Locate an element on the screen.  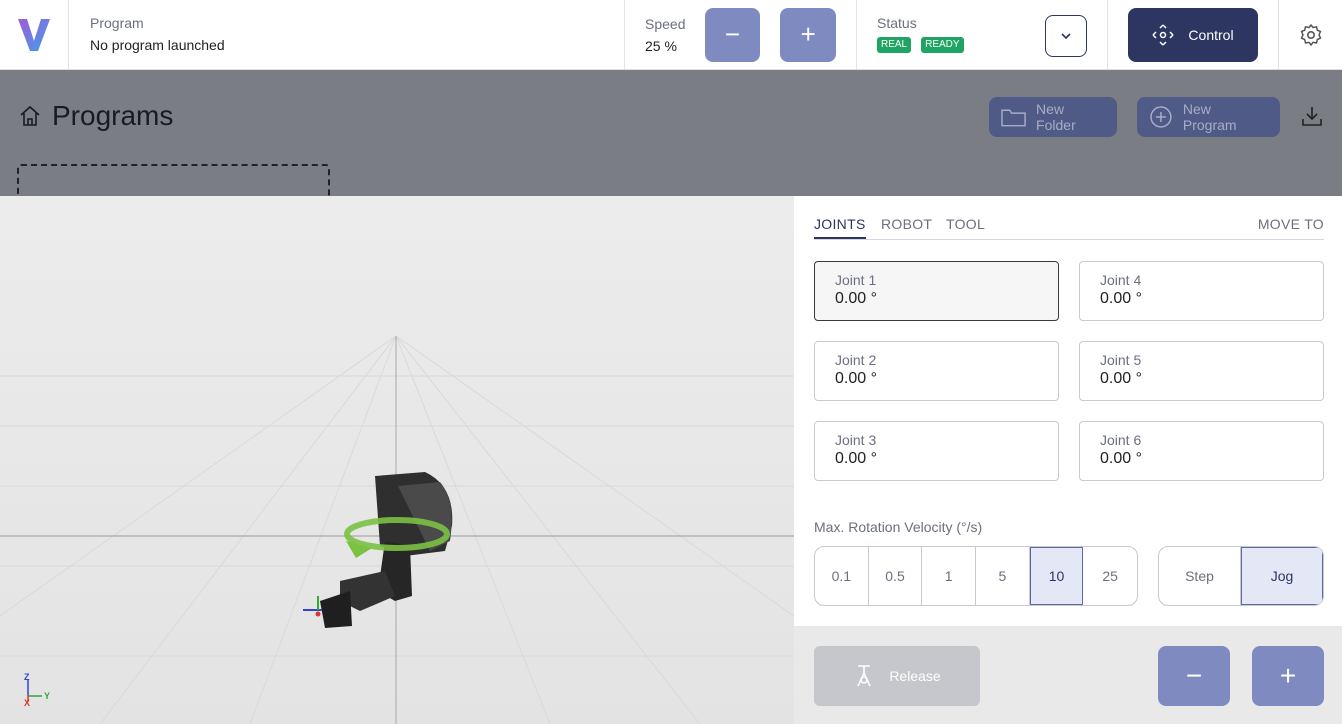
jog-plus-button: + is located at coordinates (1288, 676).